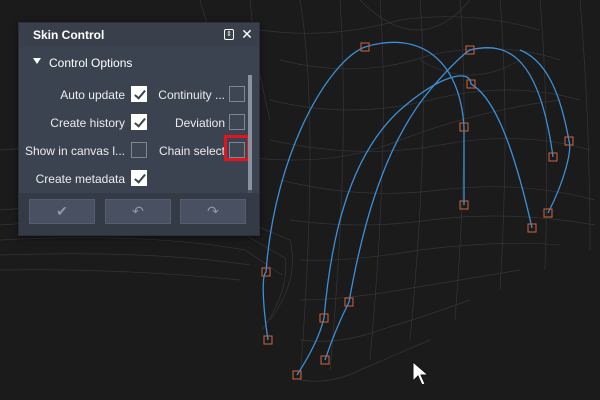 The height and width of the screenshot is (400, 600). I want to click on undo-button: ↶, so click(138, 211).